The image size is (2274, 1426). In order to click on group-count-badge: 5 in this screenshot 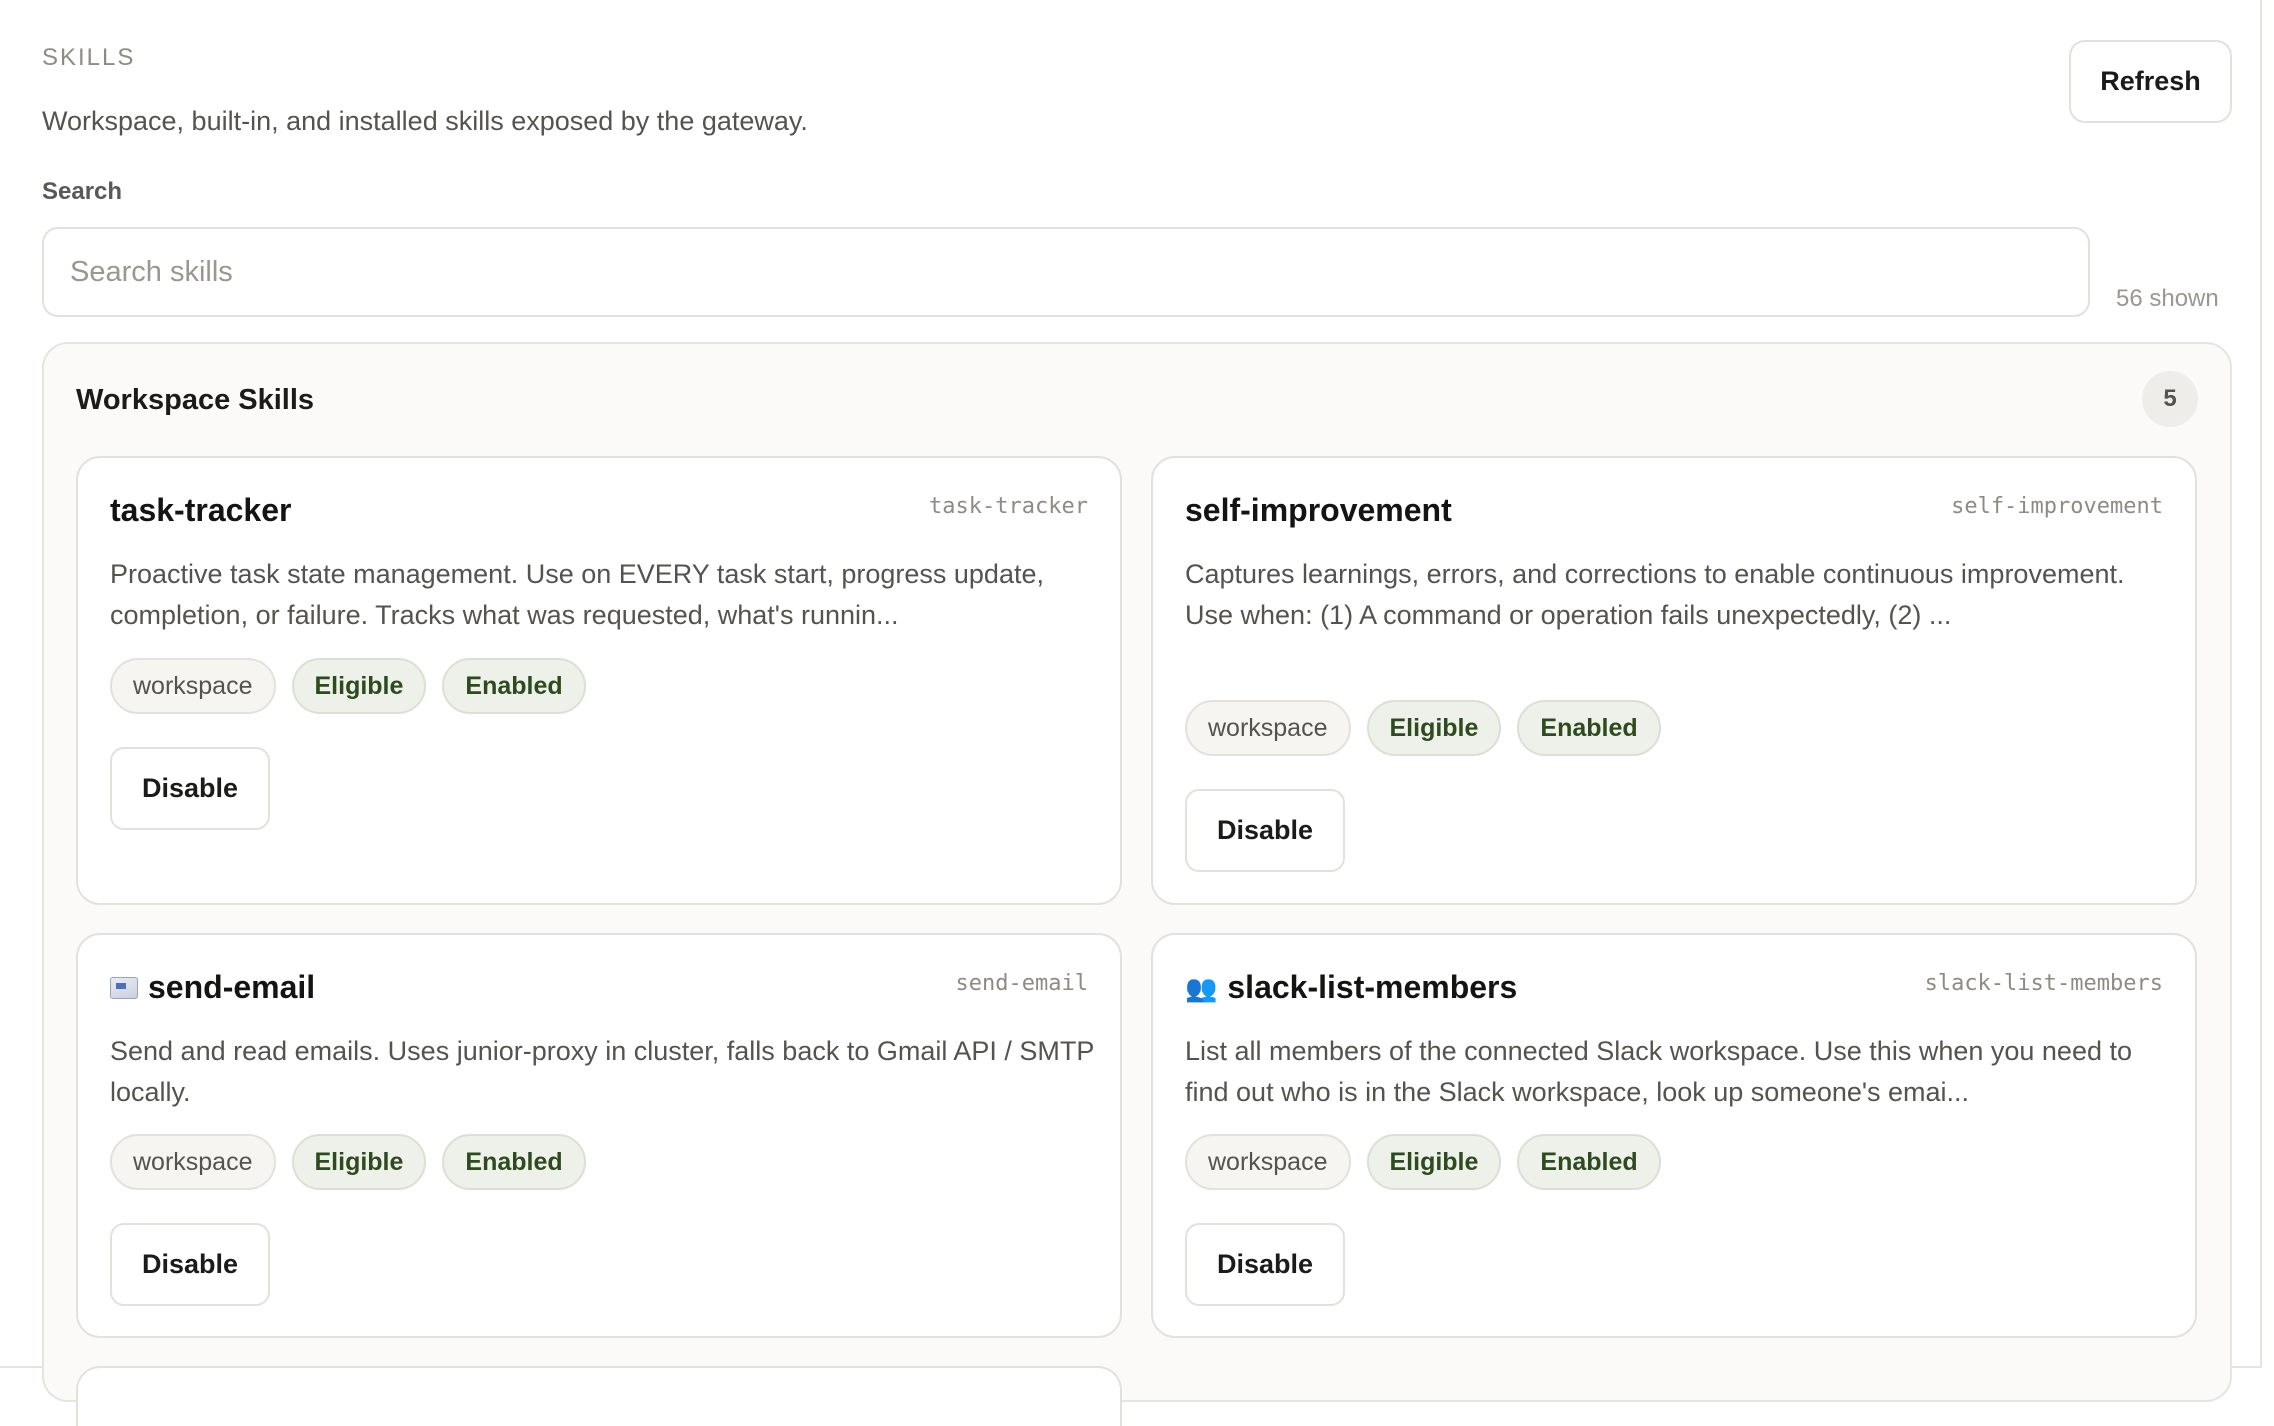, I will do `click(2170, 399)`.